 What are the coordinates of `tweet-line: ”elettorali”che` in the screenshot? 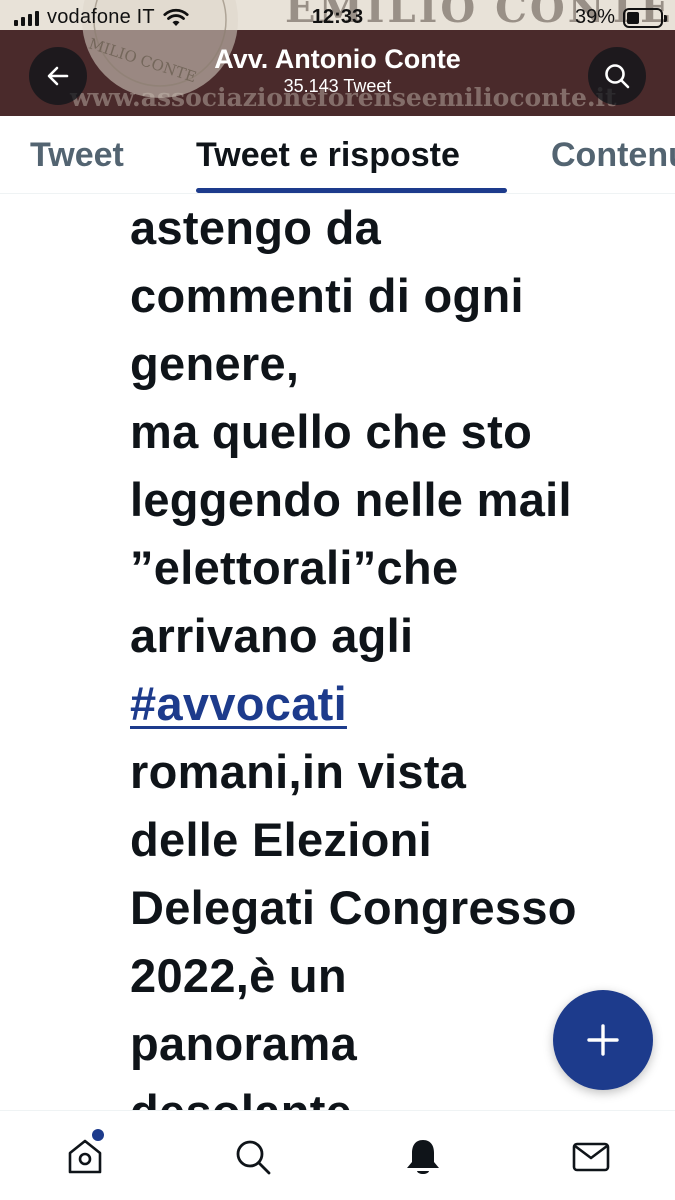 It's located at (294, 567).